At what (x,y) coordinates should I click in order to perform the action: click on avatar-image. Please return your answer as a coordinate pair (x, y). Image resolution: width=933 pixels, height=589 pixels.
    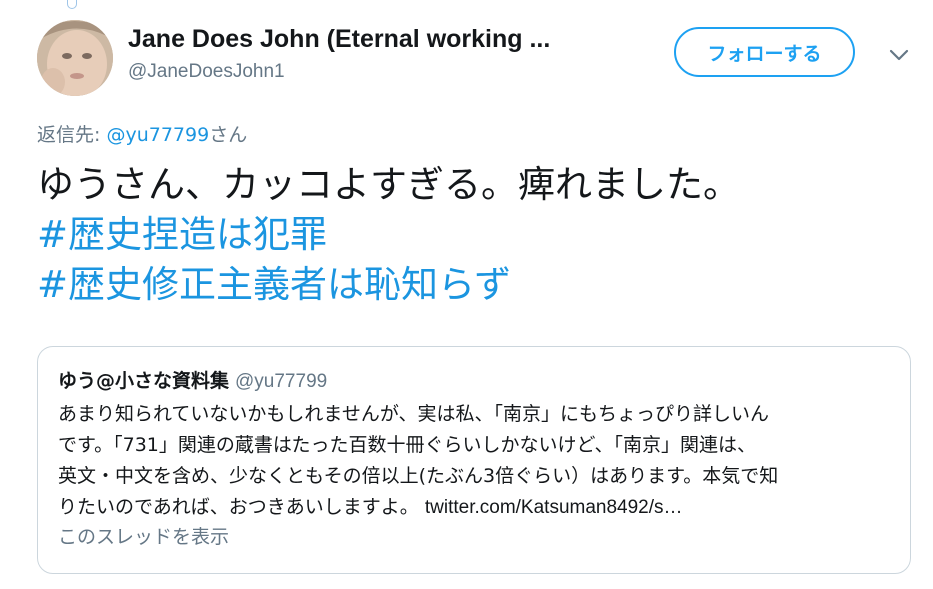
    Looking at the image, I should click on (75, 58).